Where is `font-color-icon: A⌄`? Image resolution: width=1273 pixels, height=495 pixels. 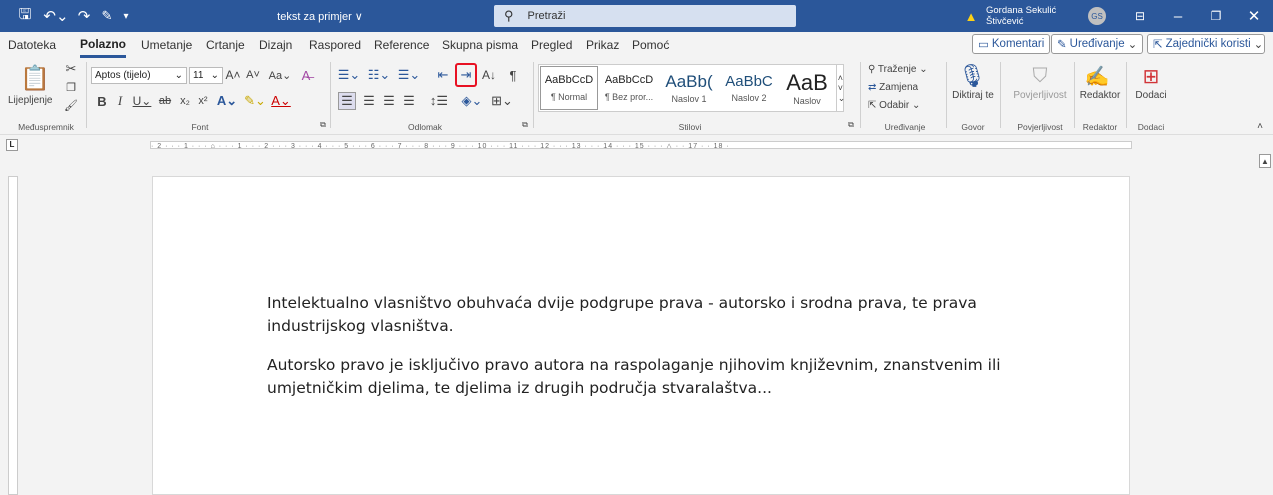 font-color-icon: A⌄ is located at coordinates (281, 101).